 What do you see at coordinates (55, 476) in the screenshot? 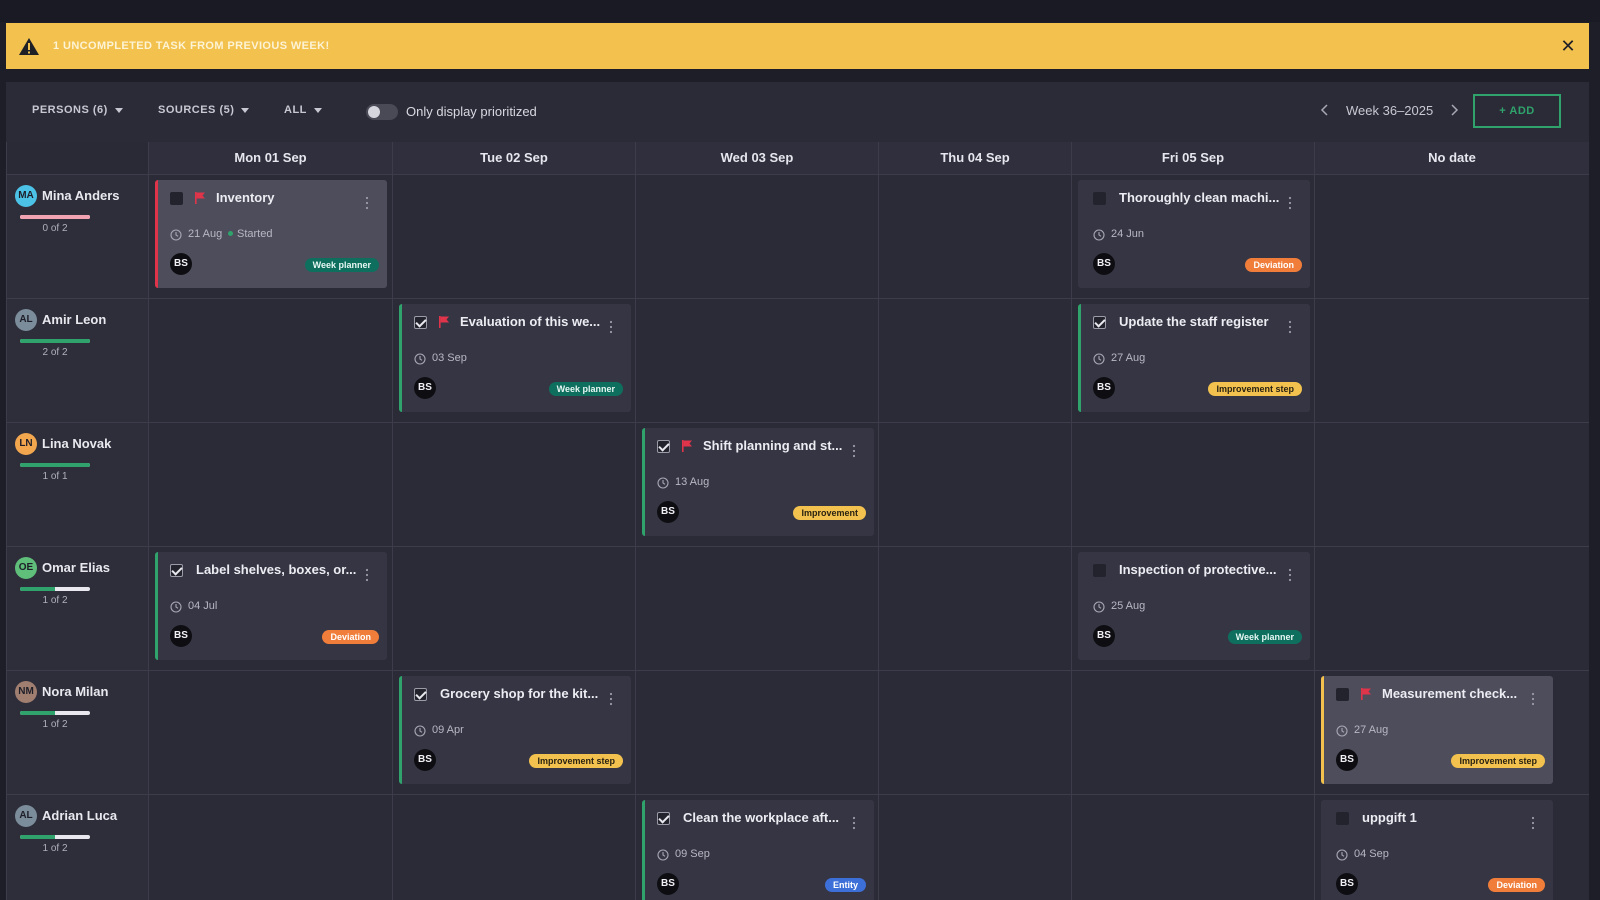
I see `progress-count: 1 of 1` at bounding box center [55, 476].